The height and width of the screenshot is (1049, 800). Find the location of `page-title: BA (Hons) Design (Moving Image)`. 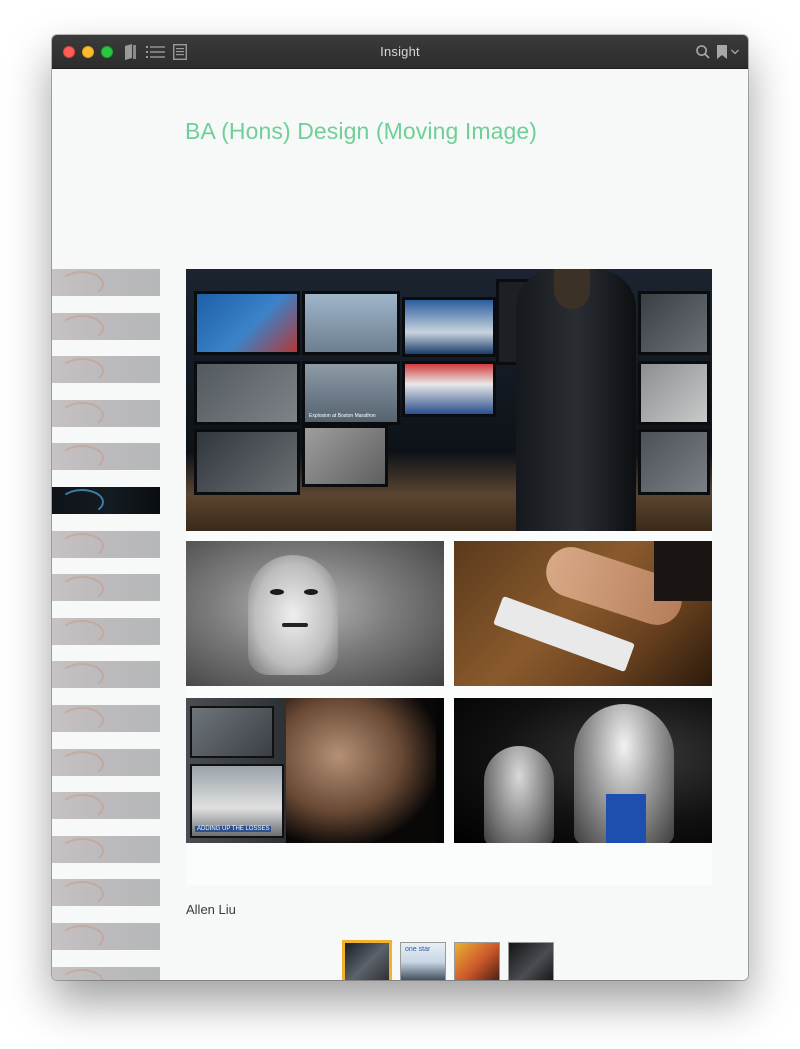

page-title: BA (Hons) Design (Moving Image) is located at coordinates (361, 131).